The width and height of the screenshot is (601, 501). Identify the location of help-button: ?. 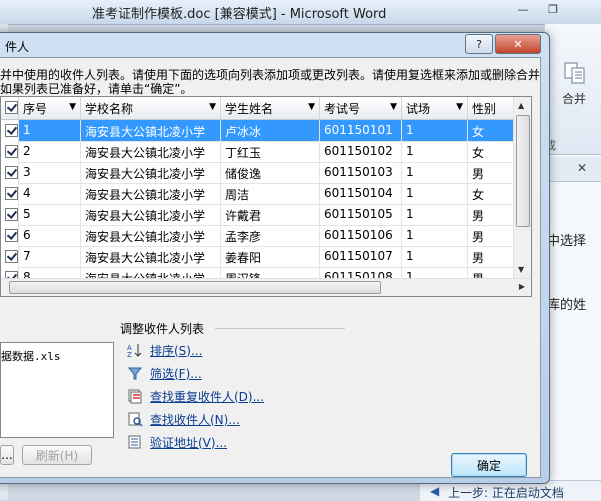
(479, 44).